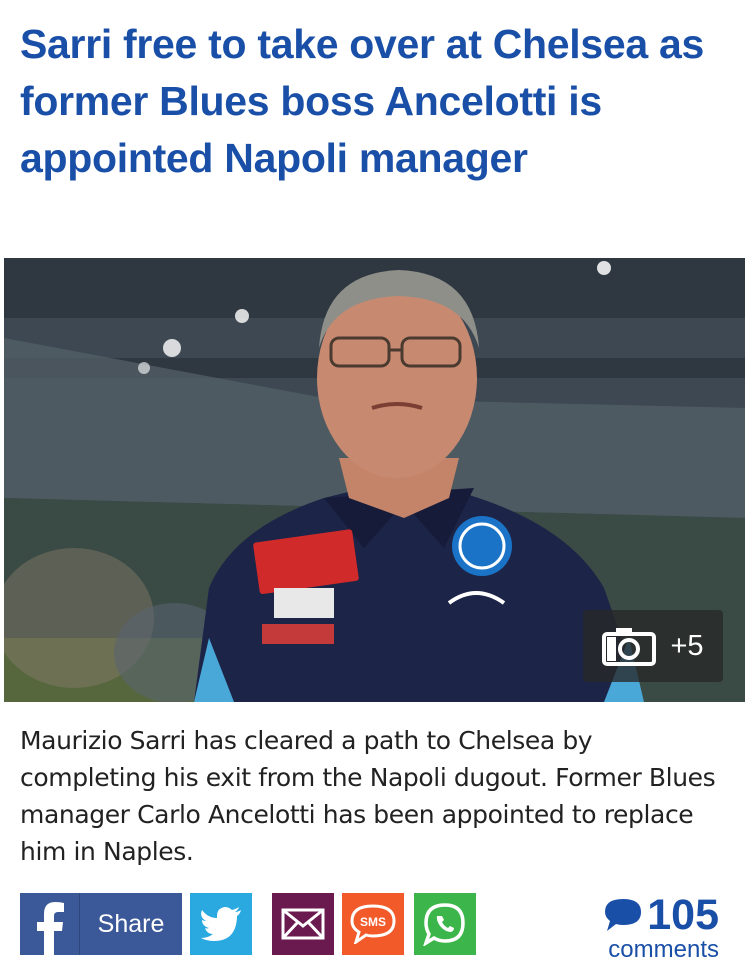 The width and height of the screenshot is (747, 960). What do you see at coordinates (131, 923) in the screenshot?
I see `facebook-share-label: Share` at bounding box center [131, 923].